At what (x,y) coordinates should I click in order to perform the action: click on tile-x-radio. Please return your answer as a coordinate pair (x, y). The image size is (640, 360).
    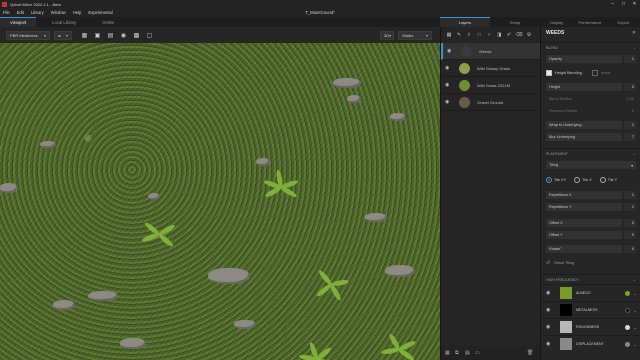
    Looking at the image, I should click on (577, 180).